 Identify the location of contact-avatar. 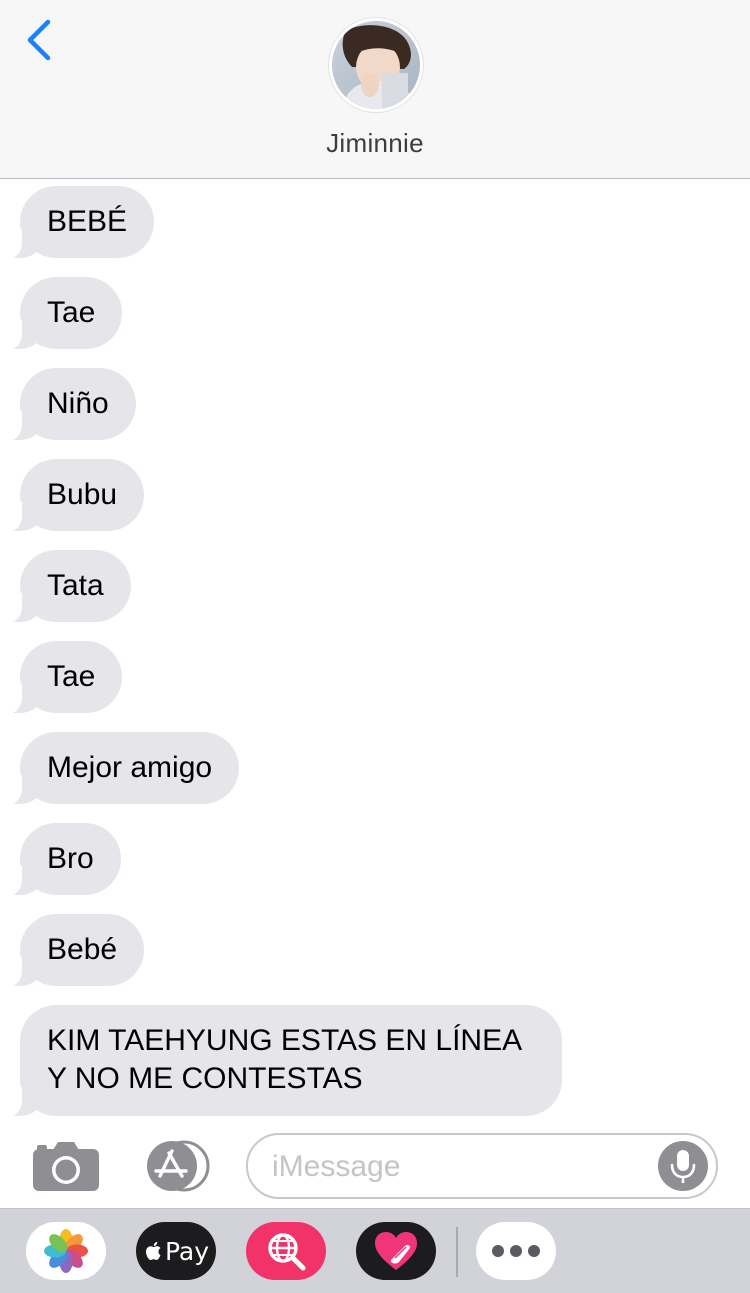
(376, 65).